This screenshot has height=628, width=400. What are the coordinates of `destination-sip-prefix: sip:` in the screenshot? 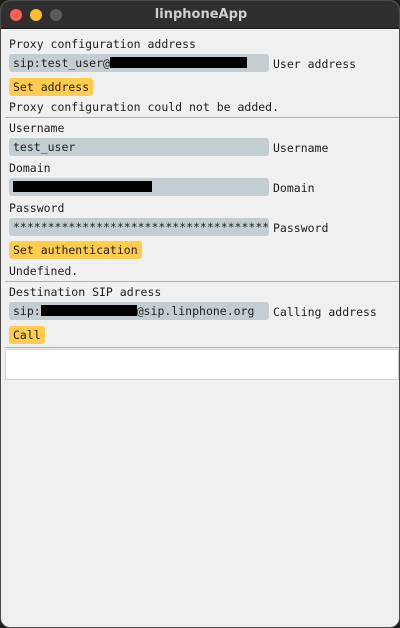 It's located at (27, 311).